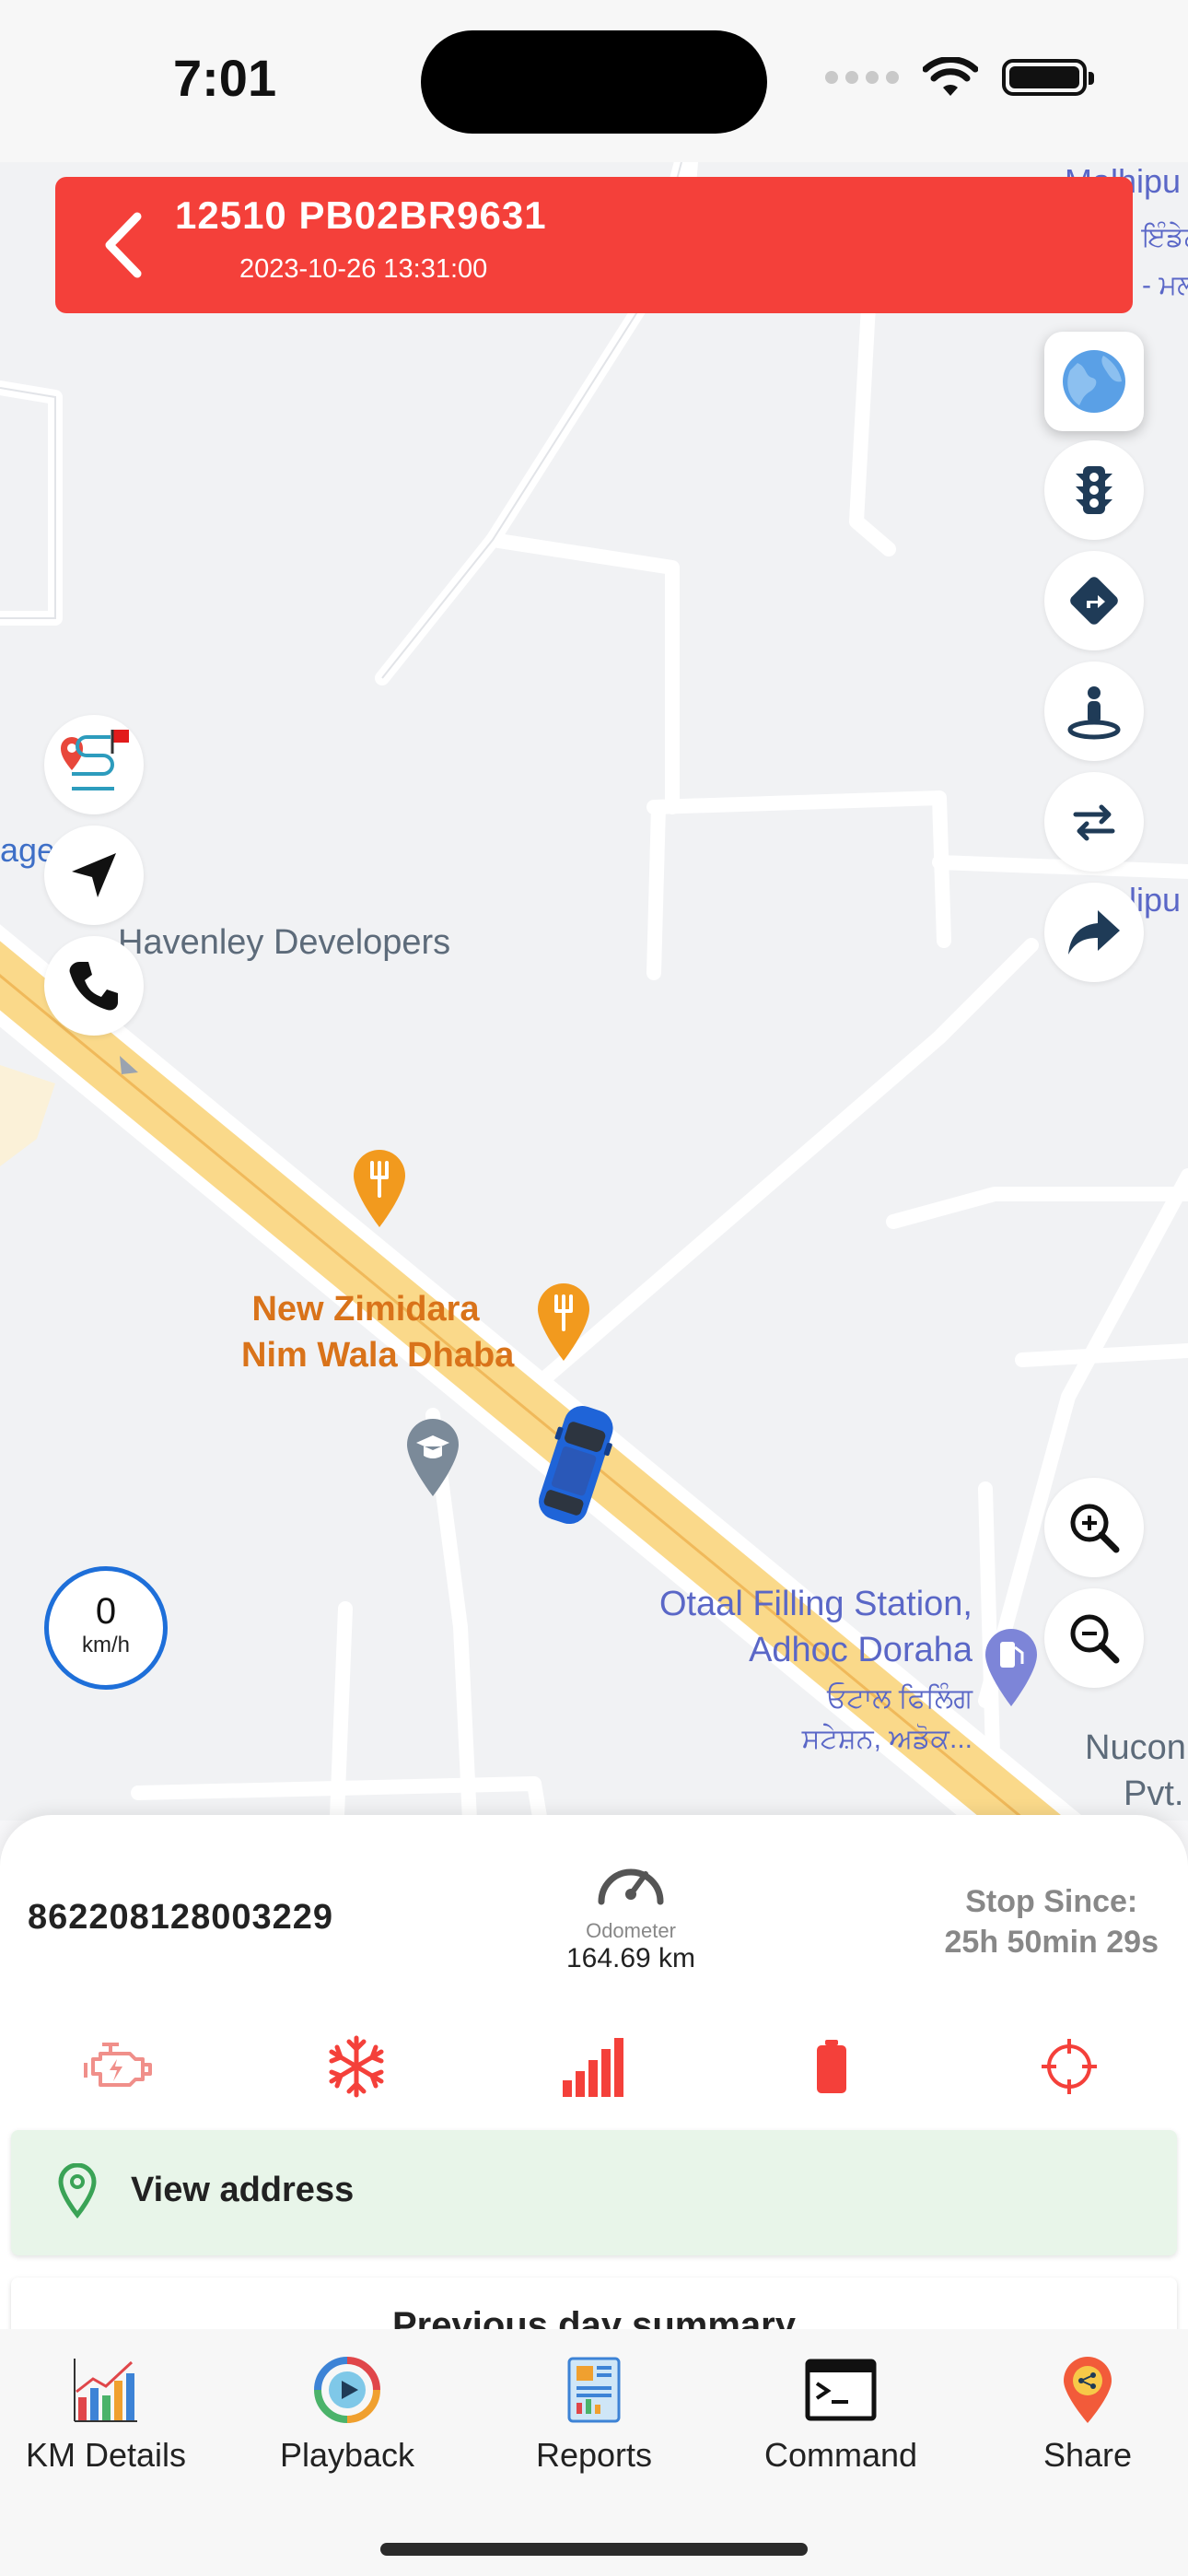  Describe the element at coordinates (1011, 1667) in the screenshot. I see `fuel-pin-icon` at that location.